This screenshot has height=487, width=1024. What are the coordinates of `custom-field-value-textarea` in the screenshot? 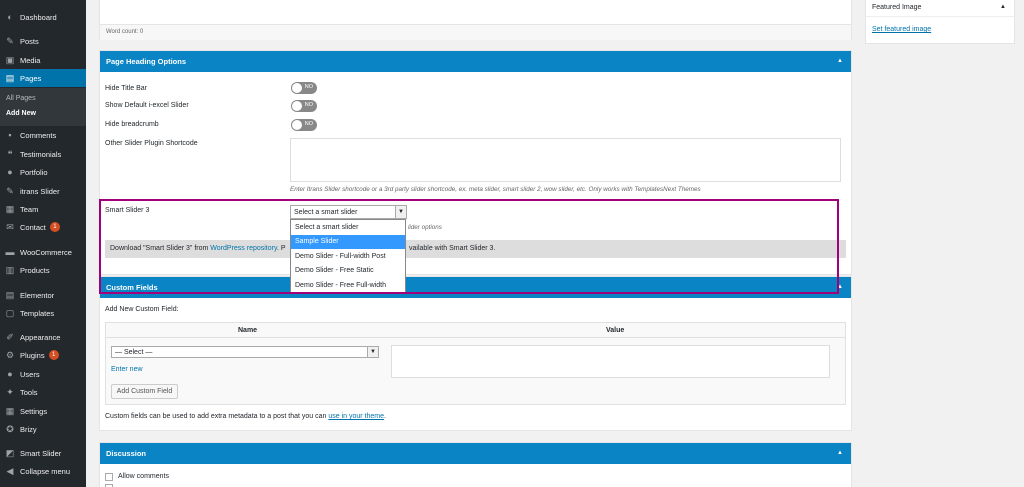 It's located at (610, 361).